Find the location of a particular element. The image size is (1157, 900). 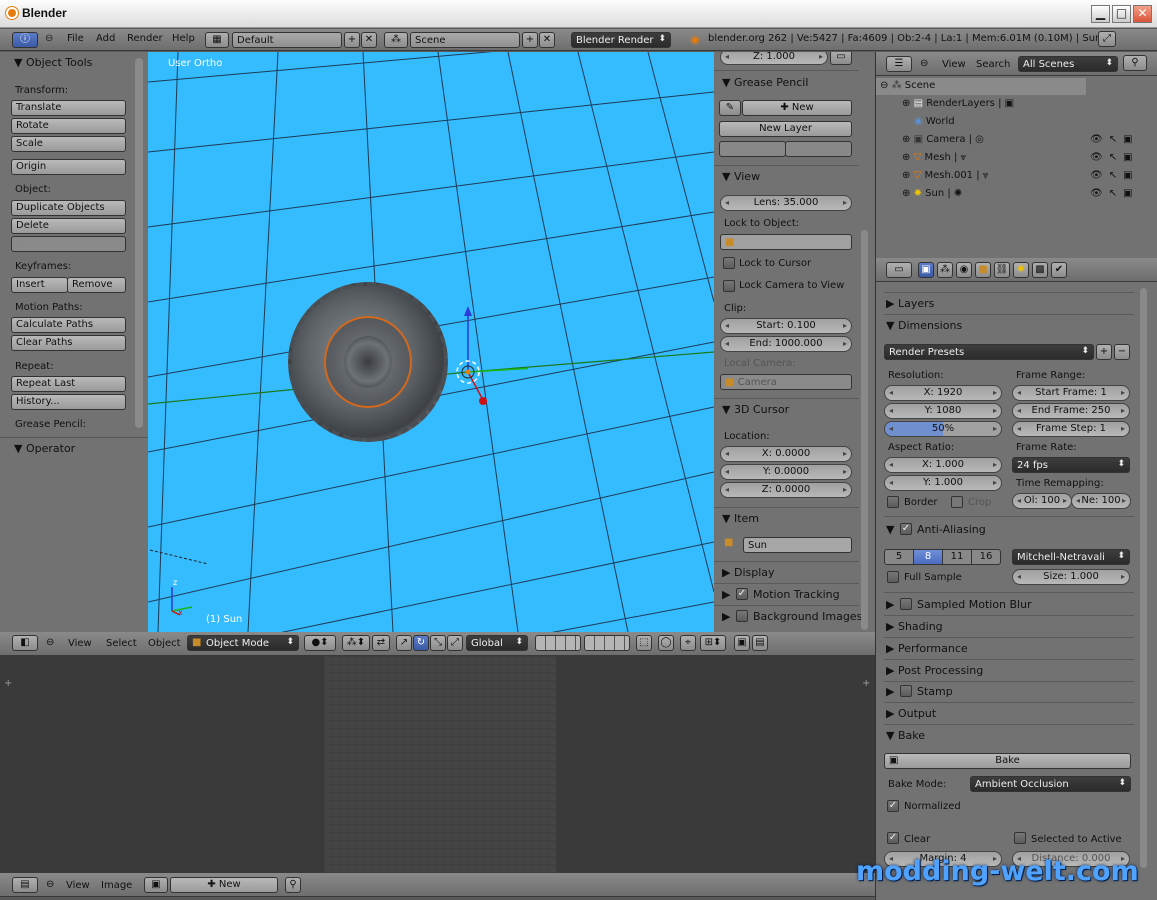

item-name-field: Sun is located at coordinates (797, 545).